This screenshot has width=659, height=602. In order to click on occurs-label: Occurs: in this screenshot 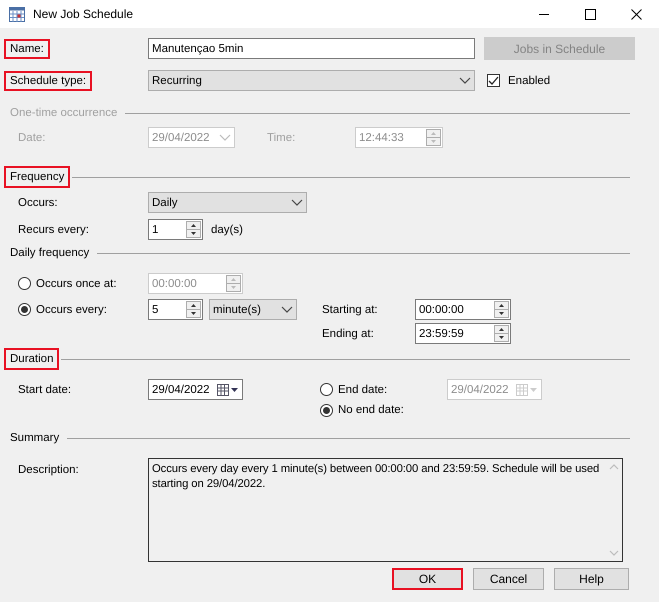, I will do `click(38, 202)`.